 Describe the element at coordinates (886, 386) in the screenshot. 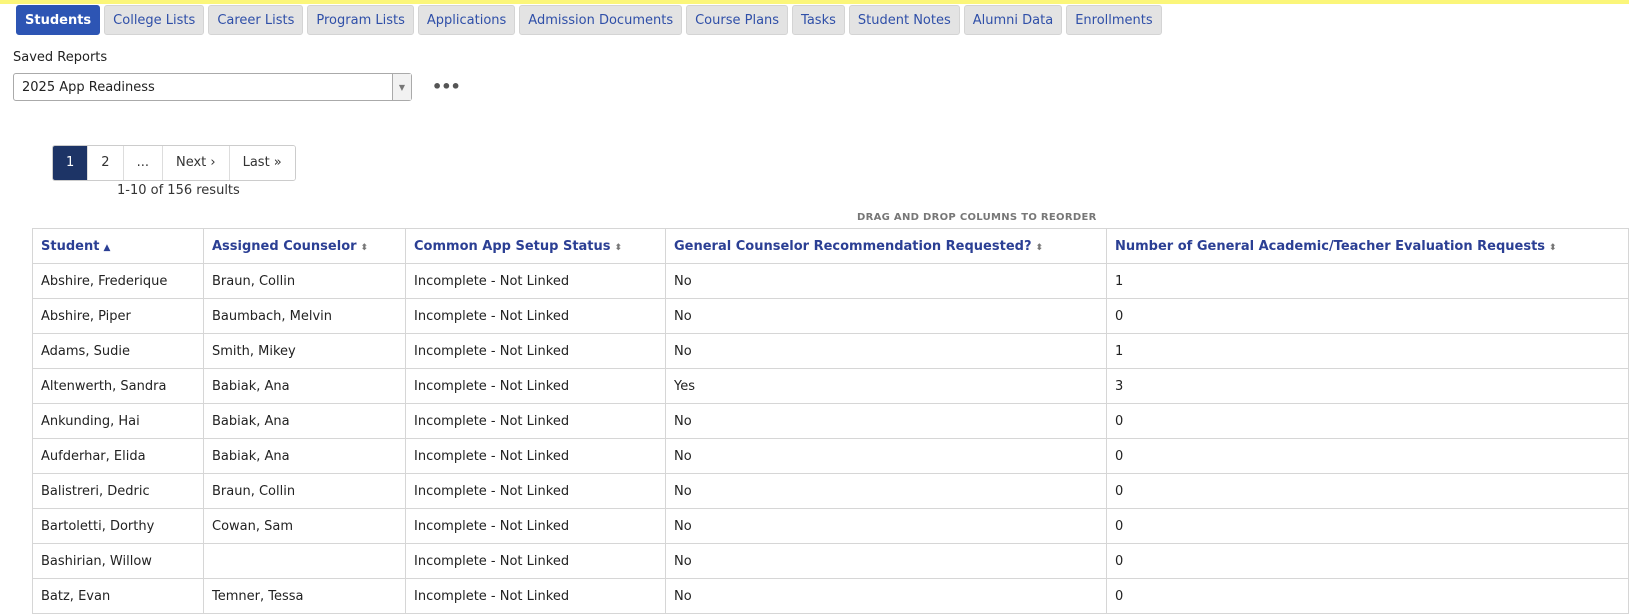

I see `recommendation-requested-cell: Yes` at that location.